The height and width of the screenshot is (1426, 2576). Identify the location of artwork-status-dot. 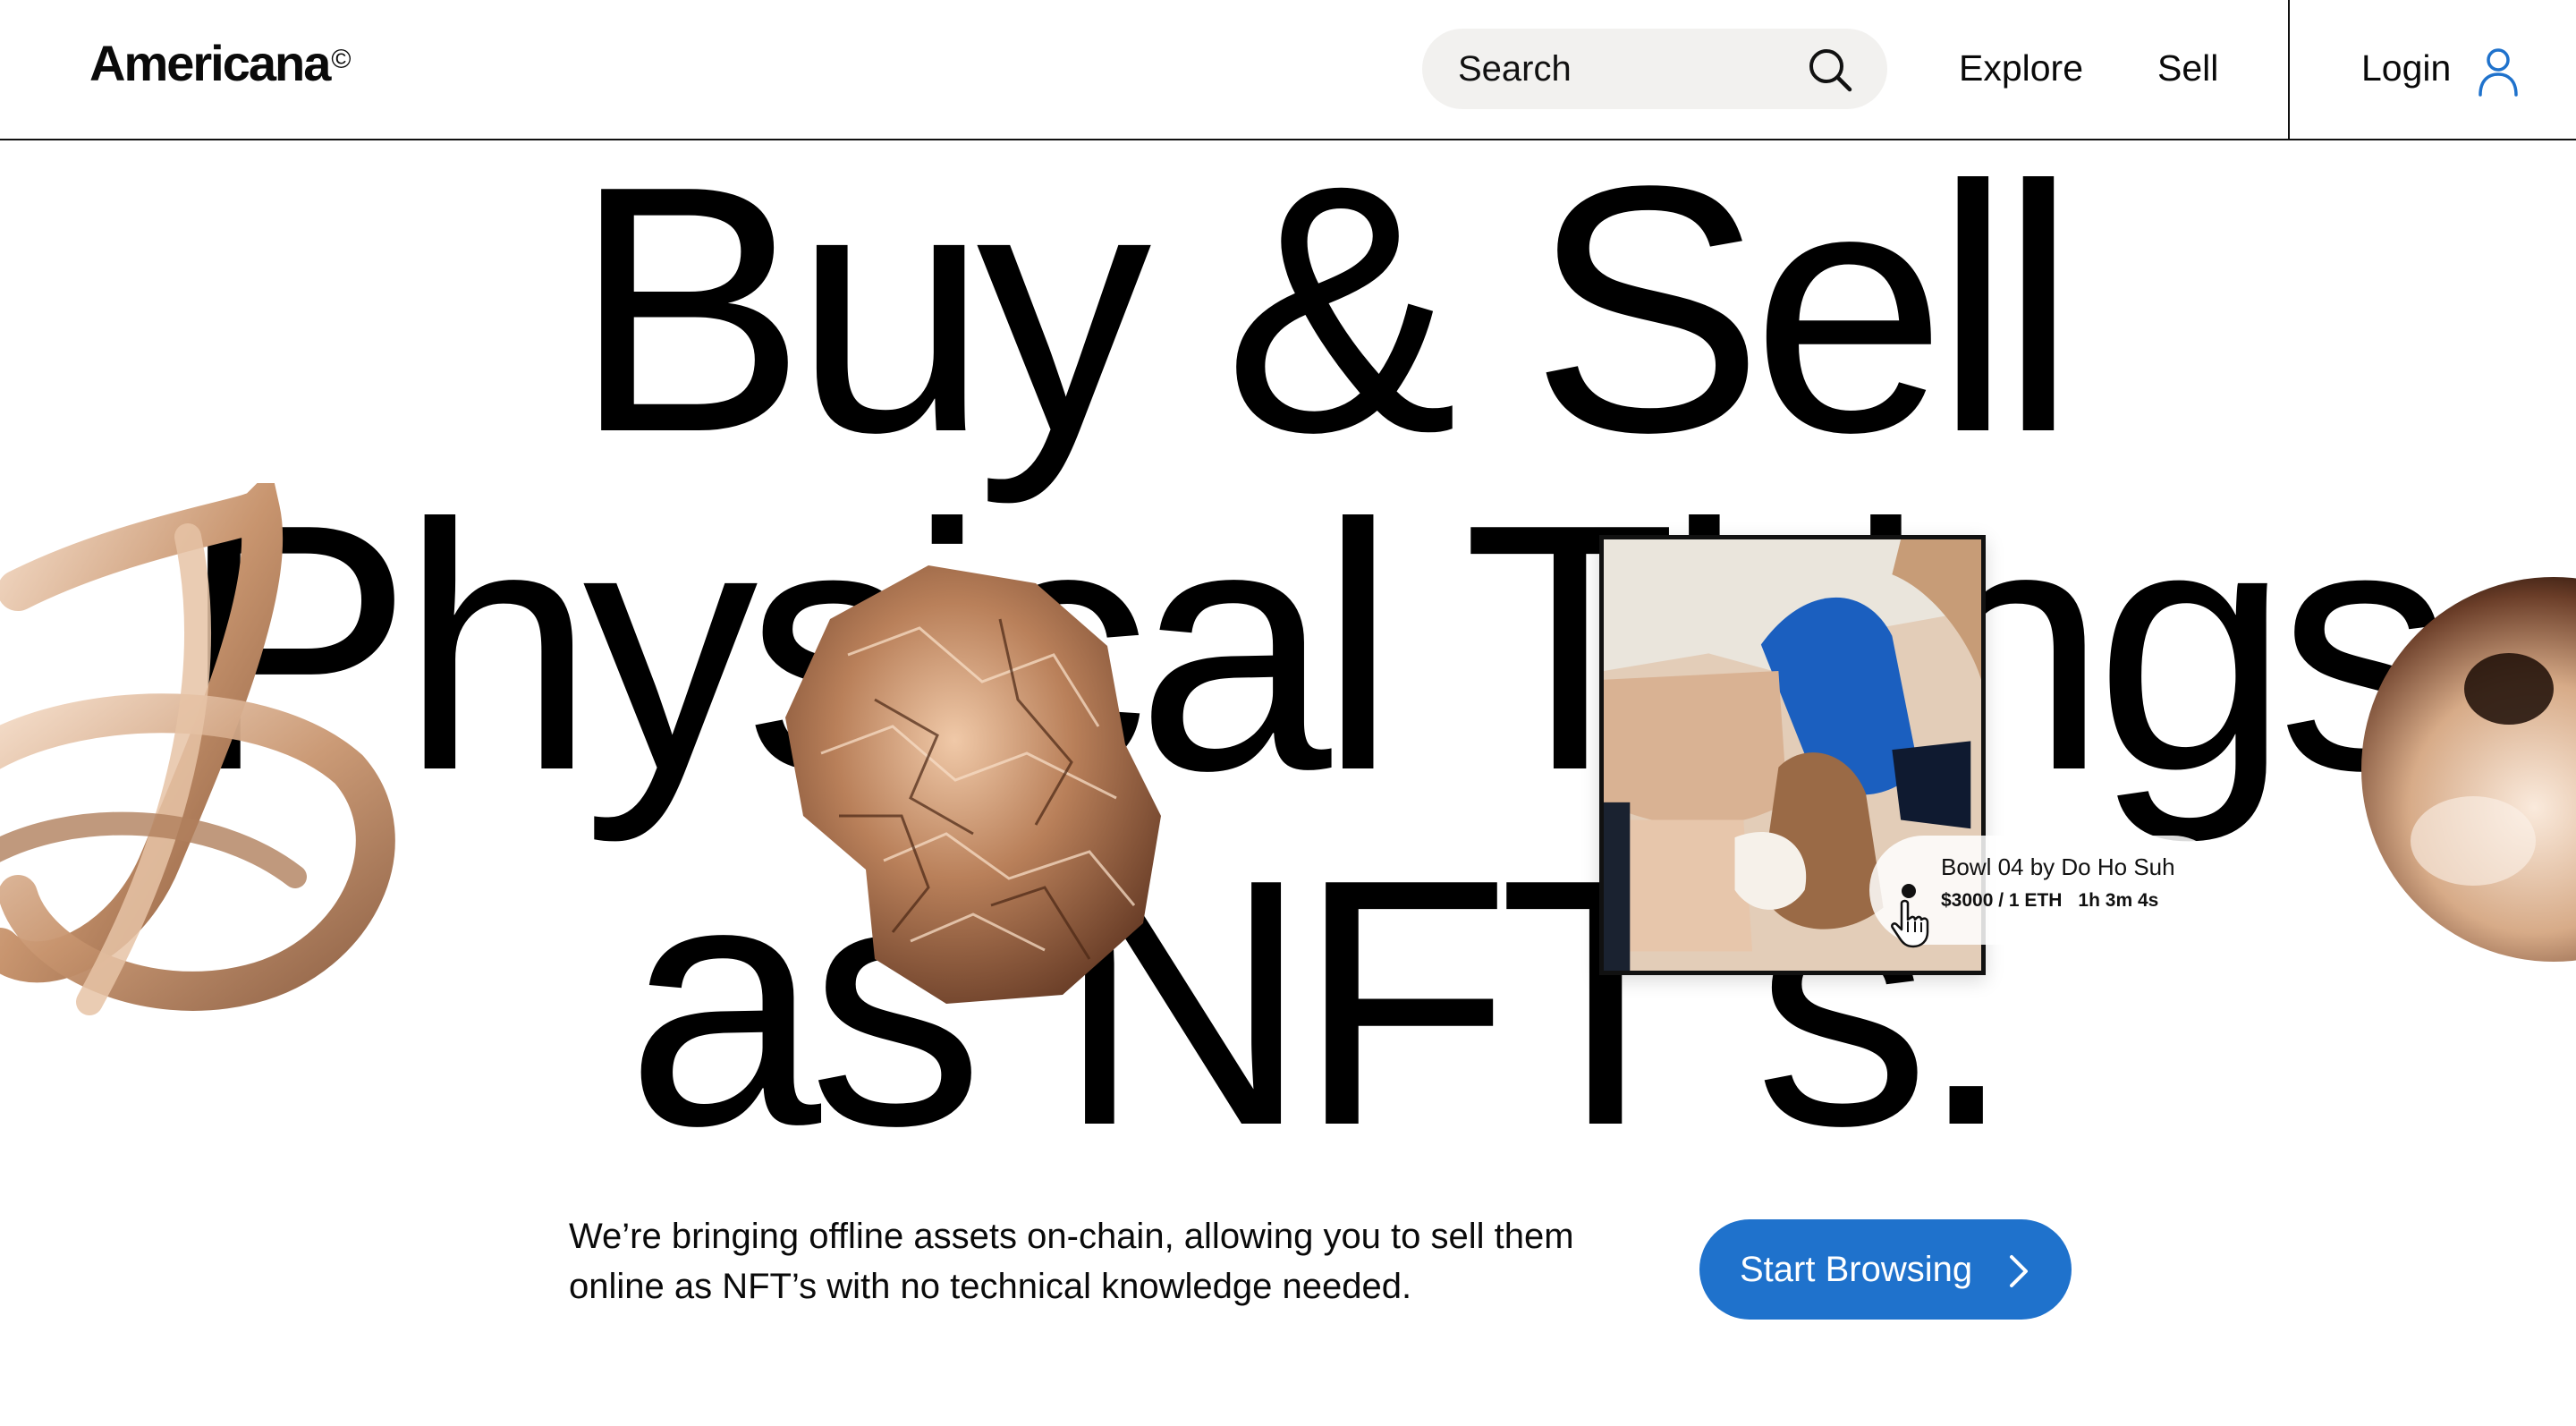
(1909, 891).